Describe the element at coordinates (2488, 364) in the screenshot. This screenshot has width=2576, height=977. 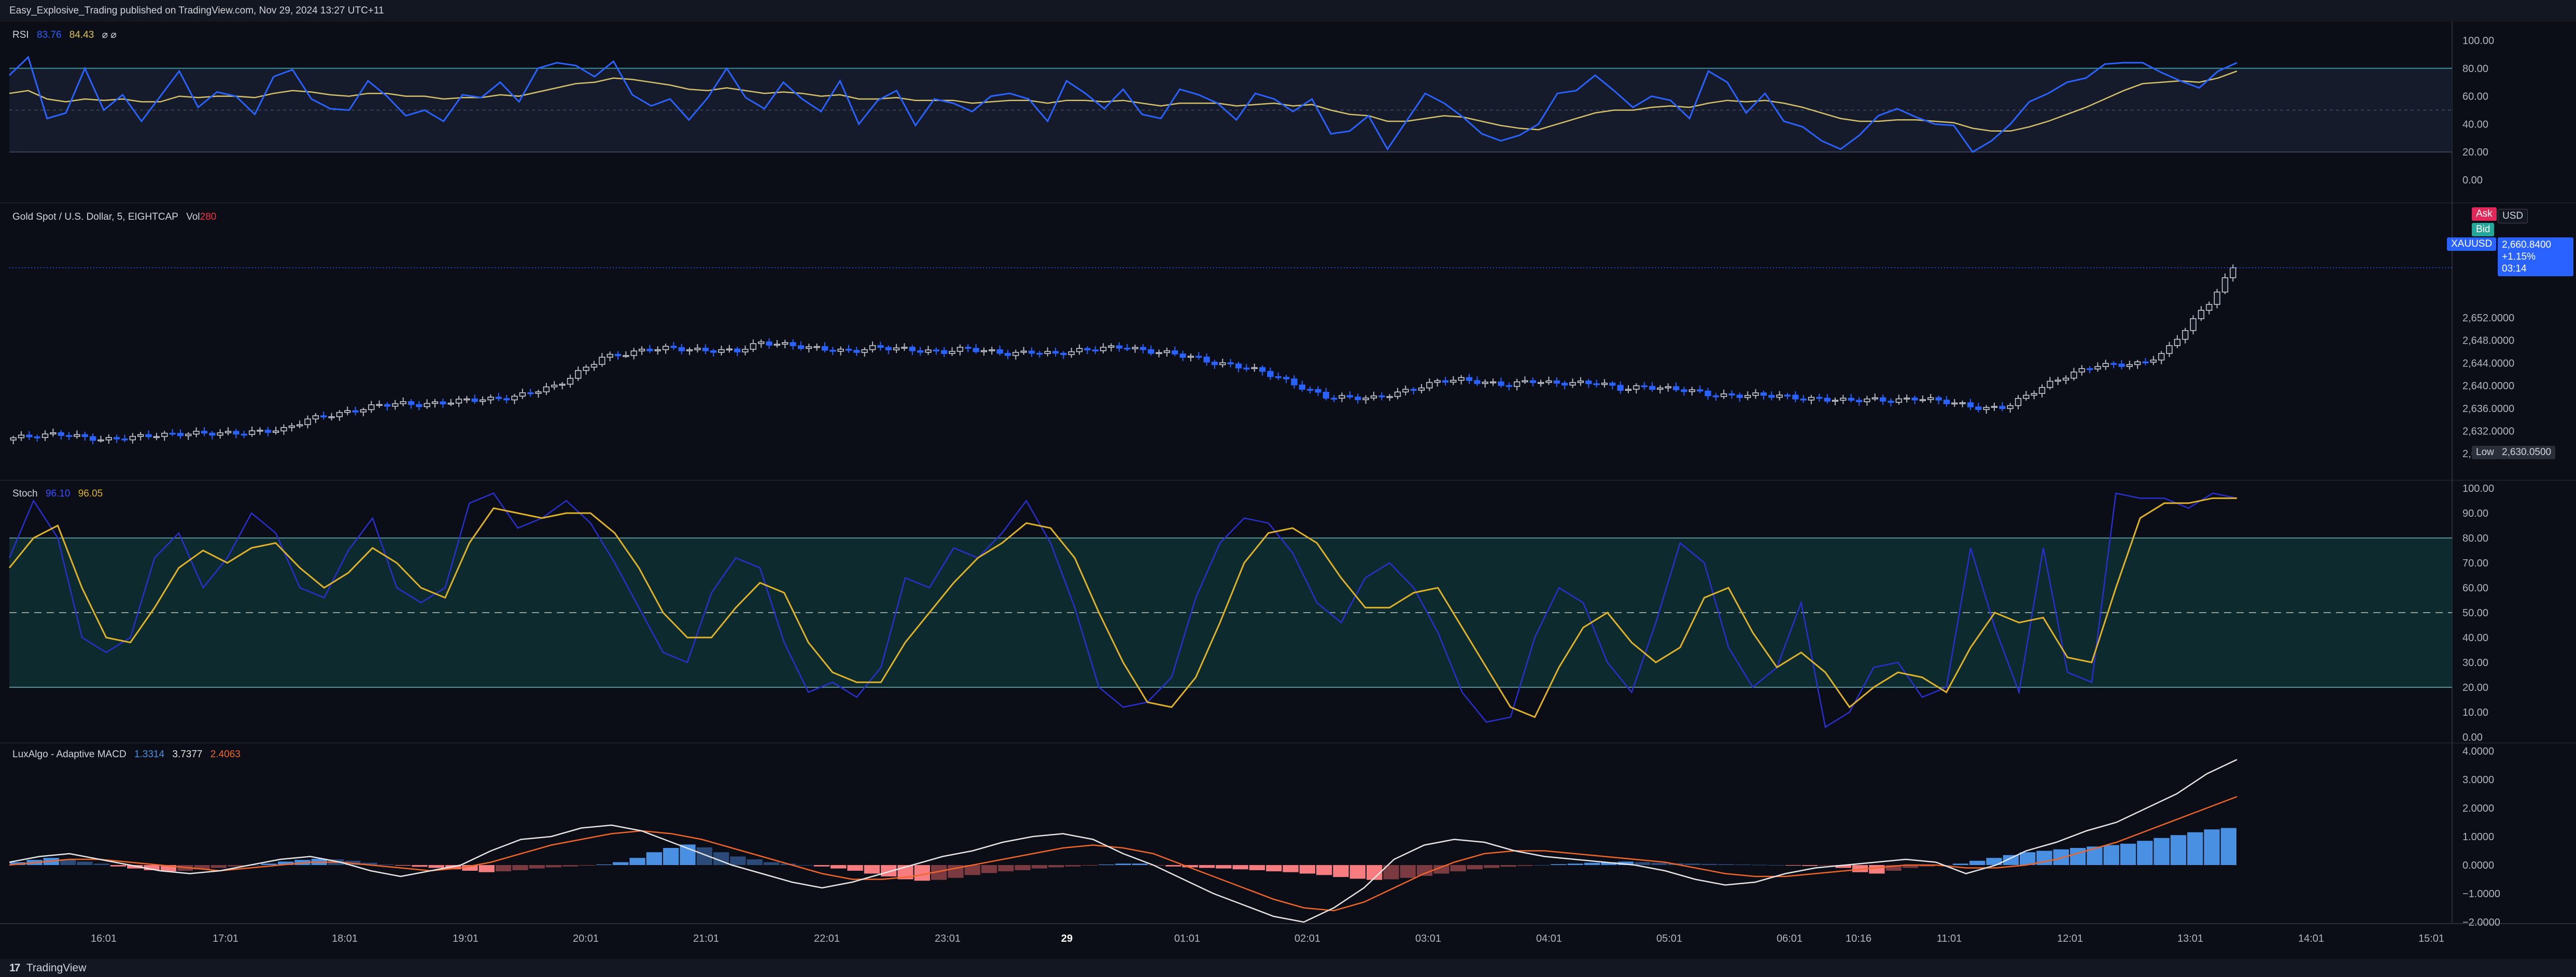
I see `price-tick-label: 2,644.0000` at that location.